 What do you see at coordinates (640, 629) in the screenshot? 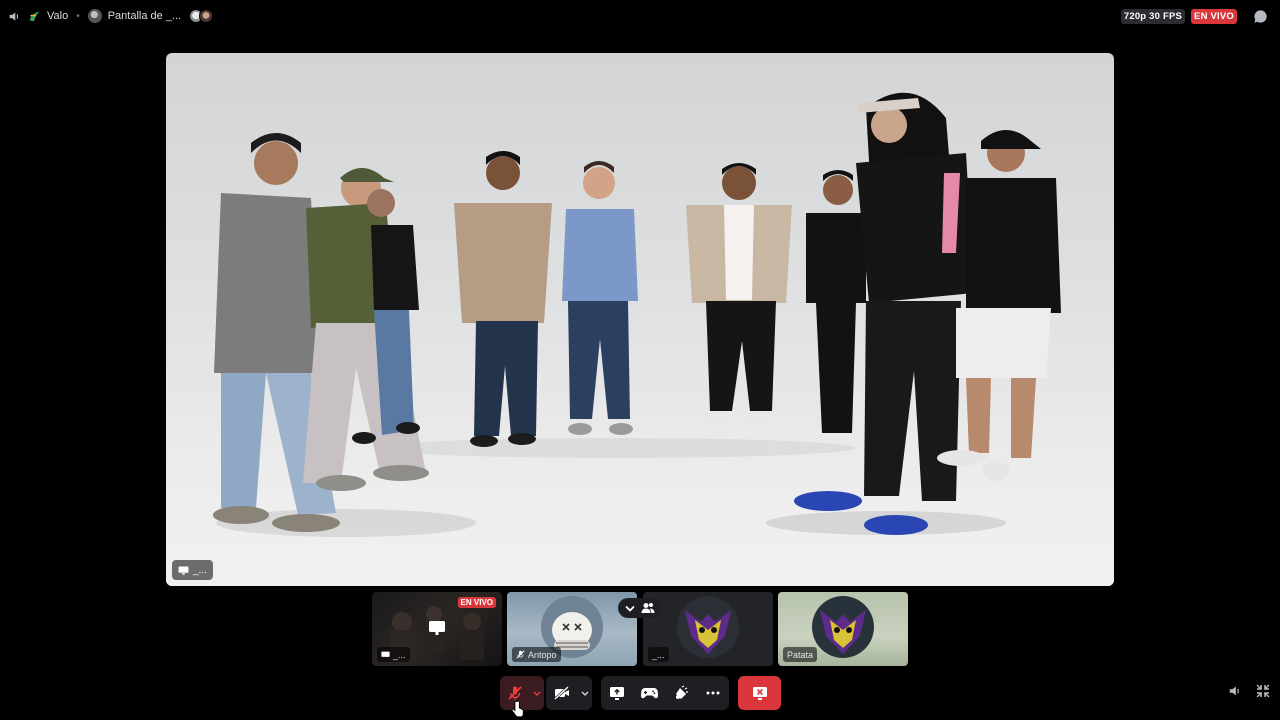
I see `participant-strip: EN VIVO _... Antopo _... Patata` at bounding box center [640, 629].